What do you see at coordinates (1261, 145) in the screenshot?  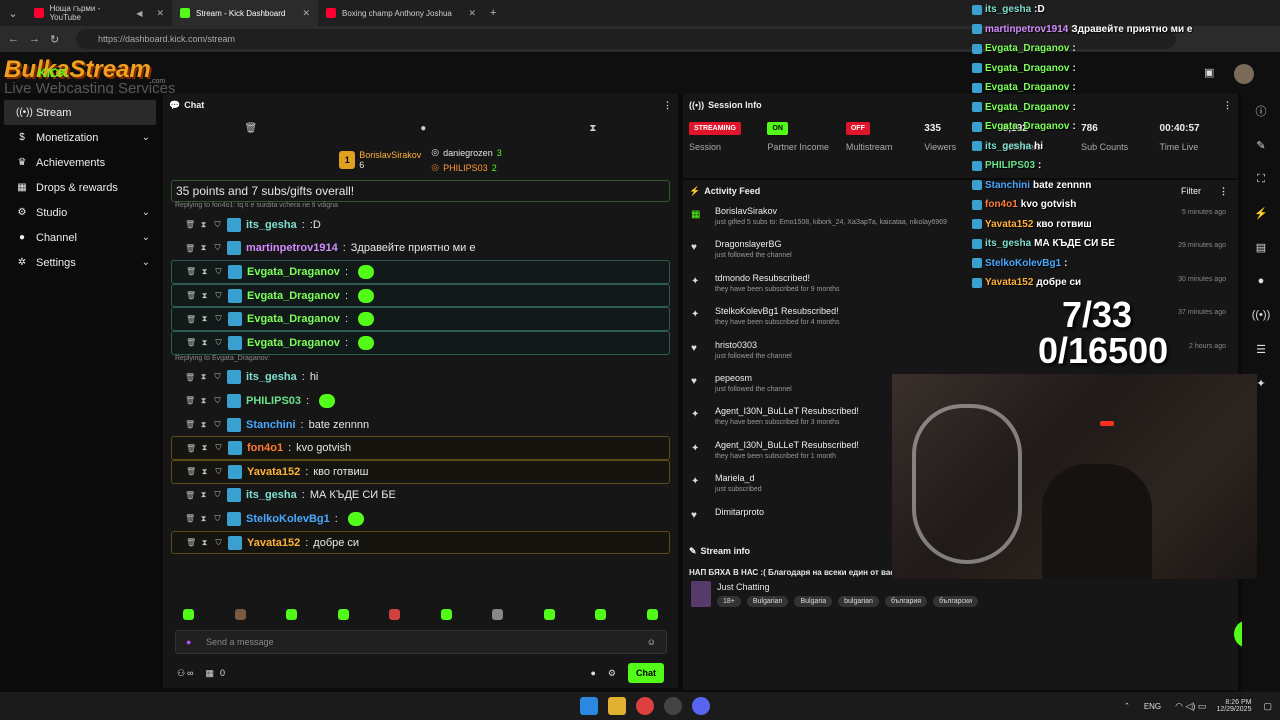 I see `pencil-icon: ✎` at bounding box center [1261, 145].